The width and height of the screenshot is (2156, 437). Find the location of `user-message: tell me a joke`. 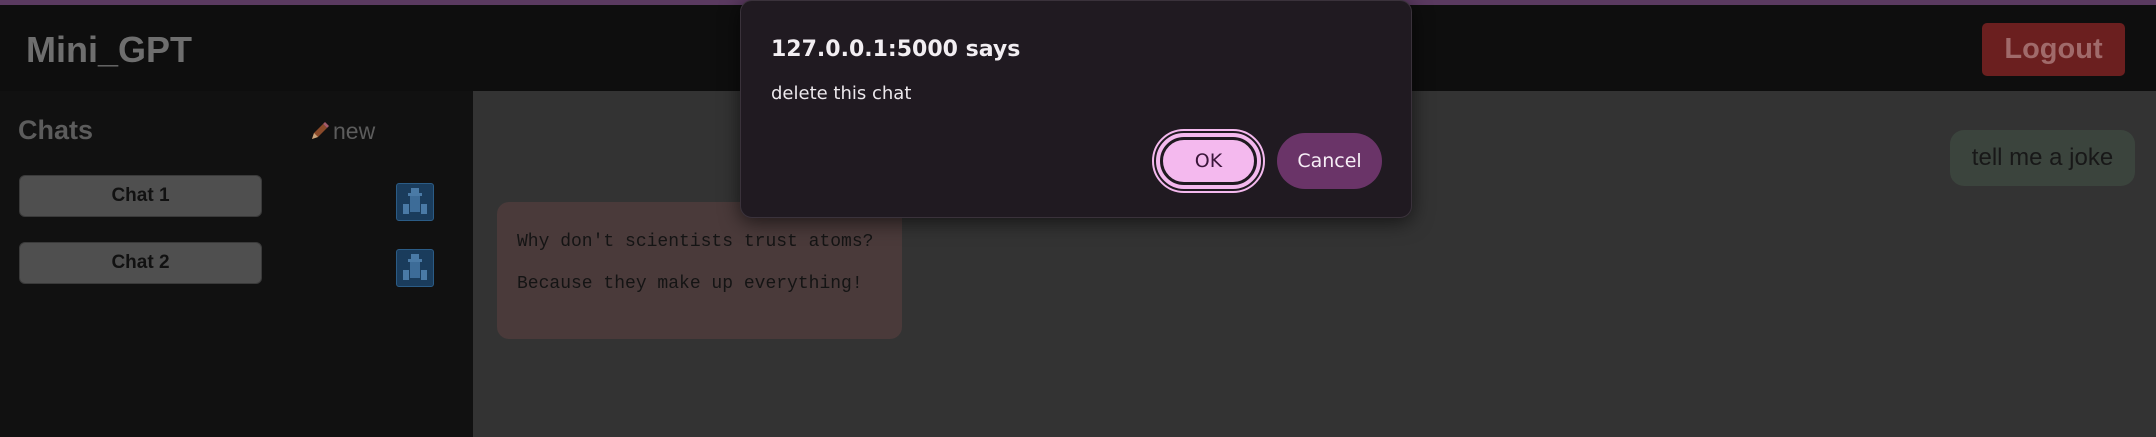

user-message: tell me a joke is located at coordinates (2042, 158).